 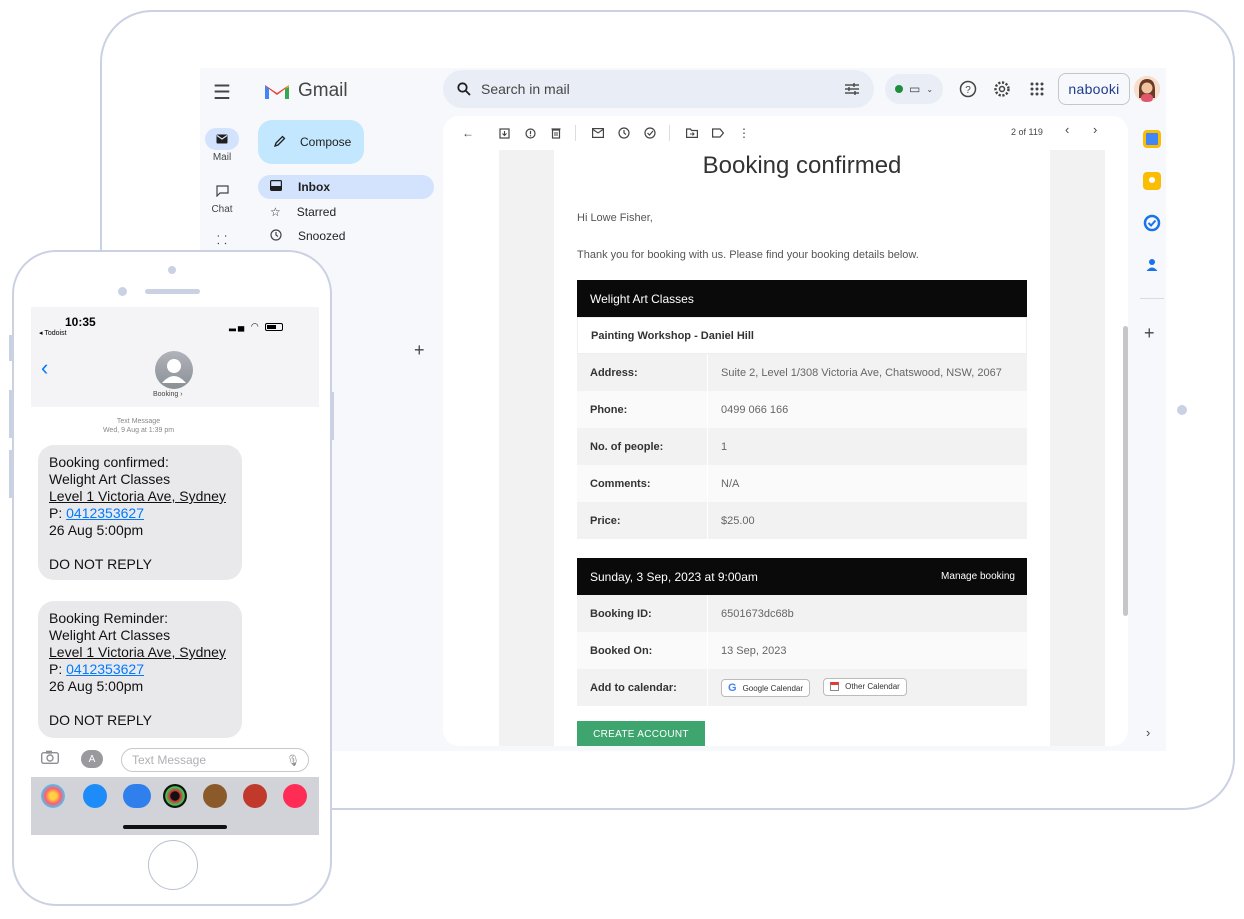 I want to click on search-bar: Search in mail, so click(x=658, y=89).